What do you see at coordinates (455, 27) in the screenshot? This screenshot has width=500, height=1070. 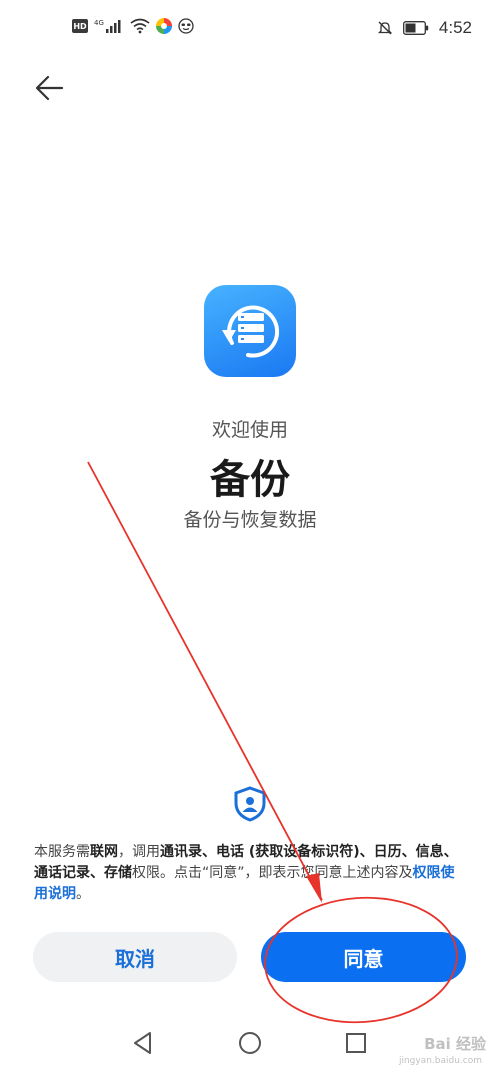 I see `status-time: 4:52` at bounding box center [455, 27].